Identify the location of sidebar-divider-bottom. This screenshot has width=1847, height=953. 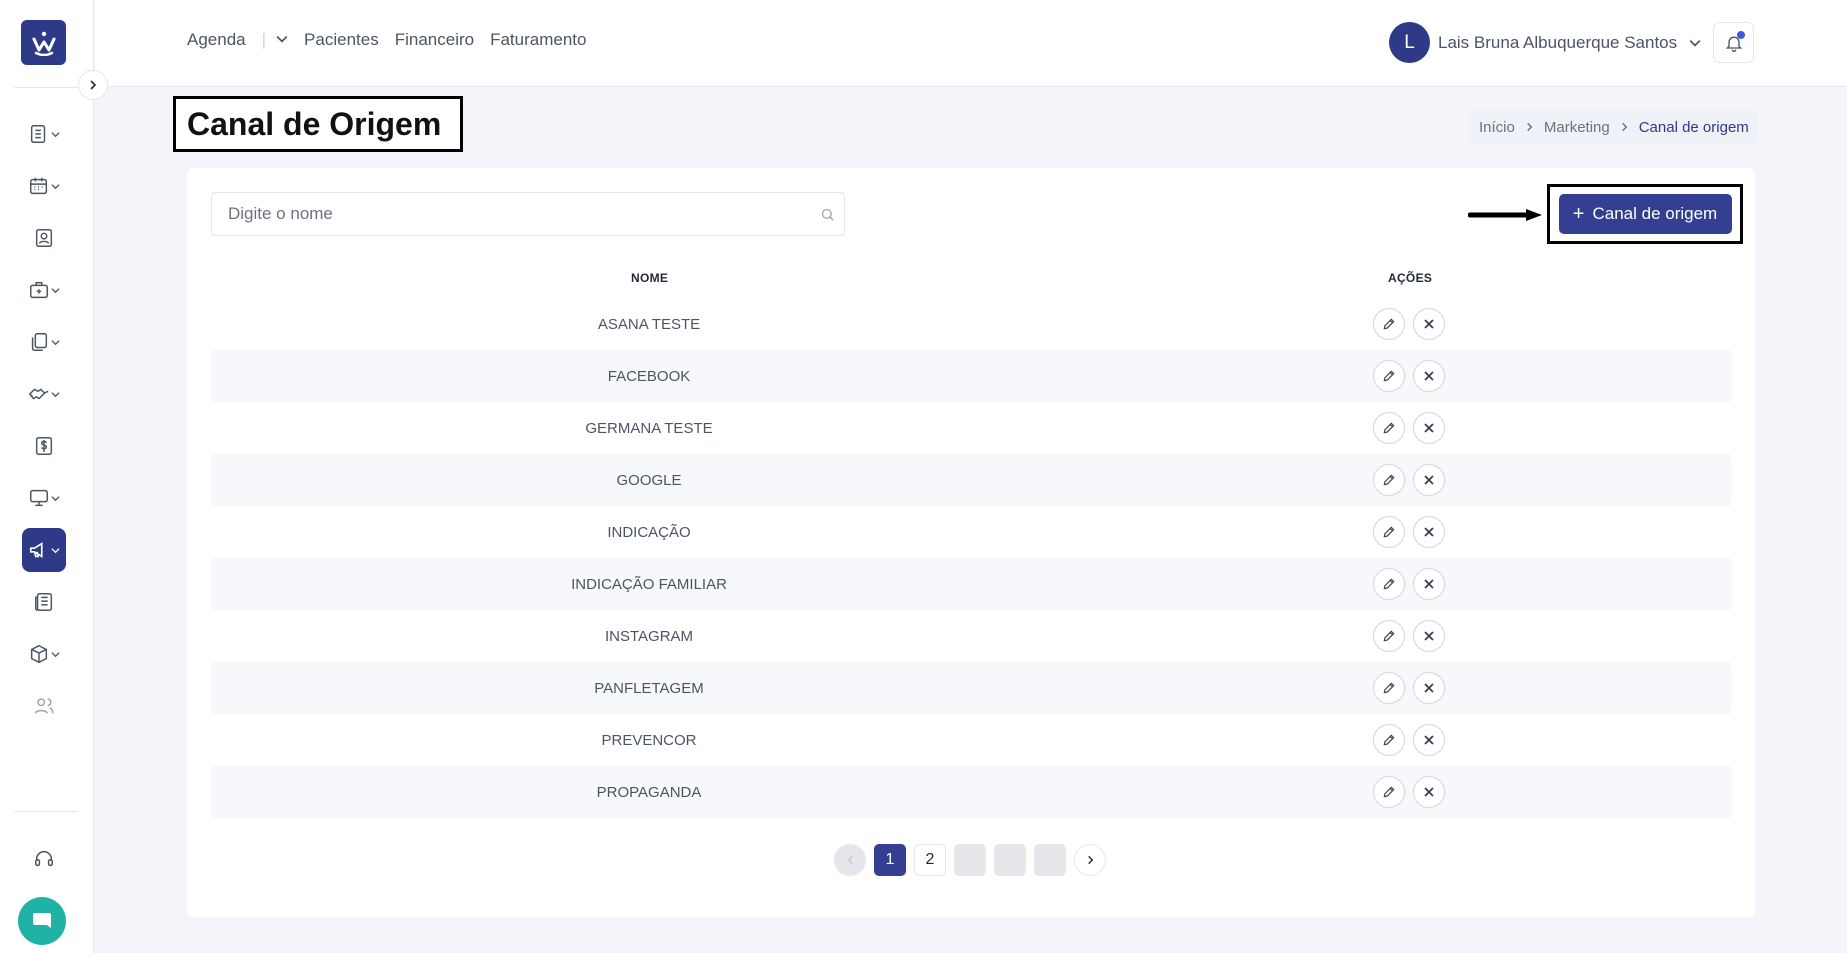
(46, 811).